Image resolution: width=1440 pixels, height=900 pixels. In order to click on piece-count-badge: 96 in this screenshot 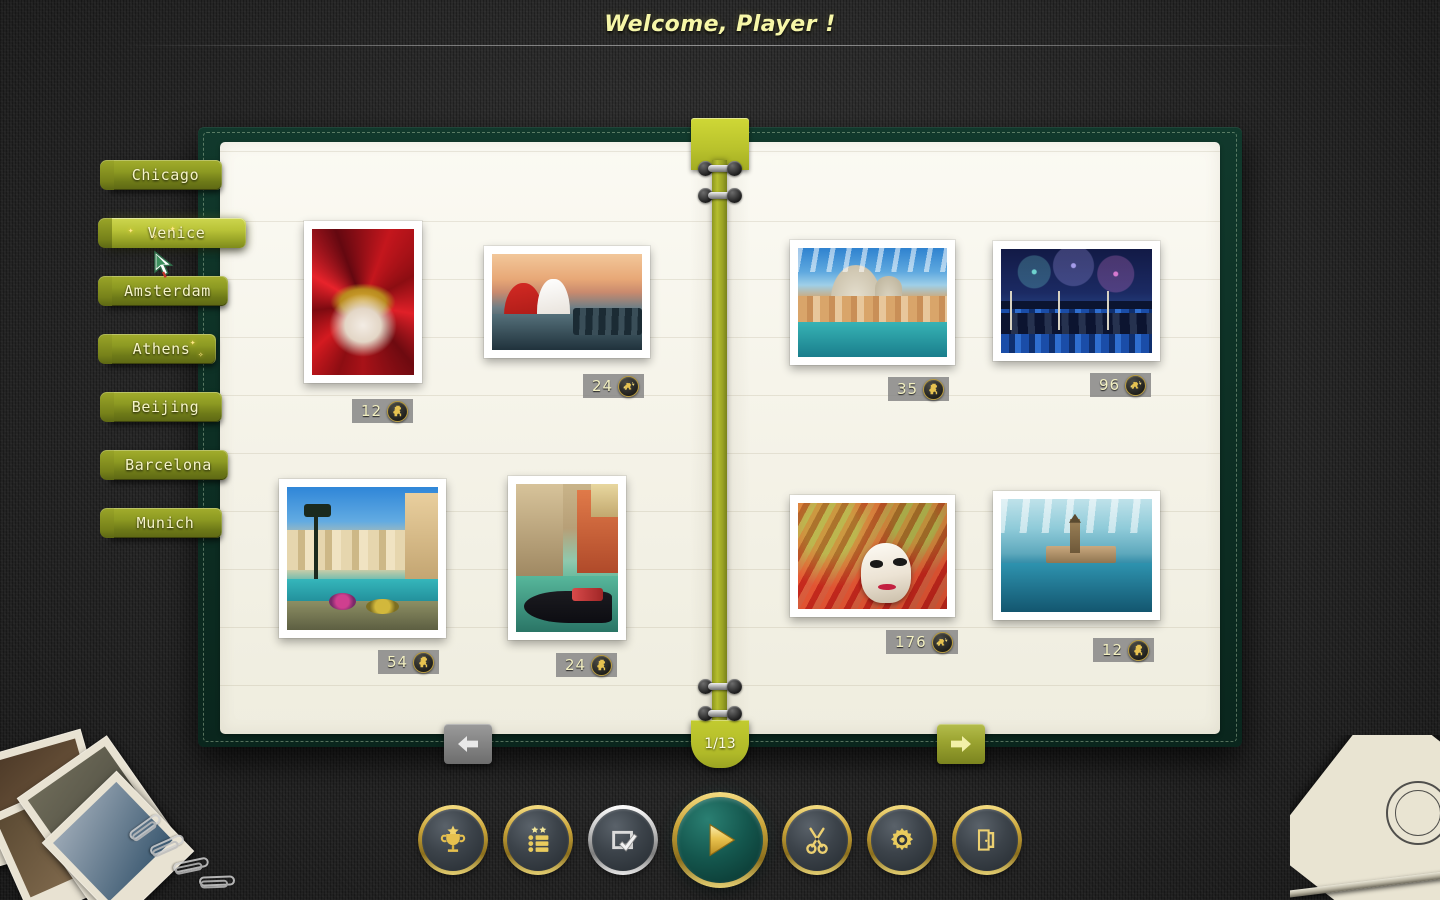, I will do `click(1121, 385)`.